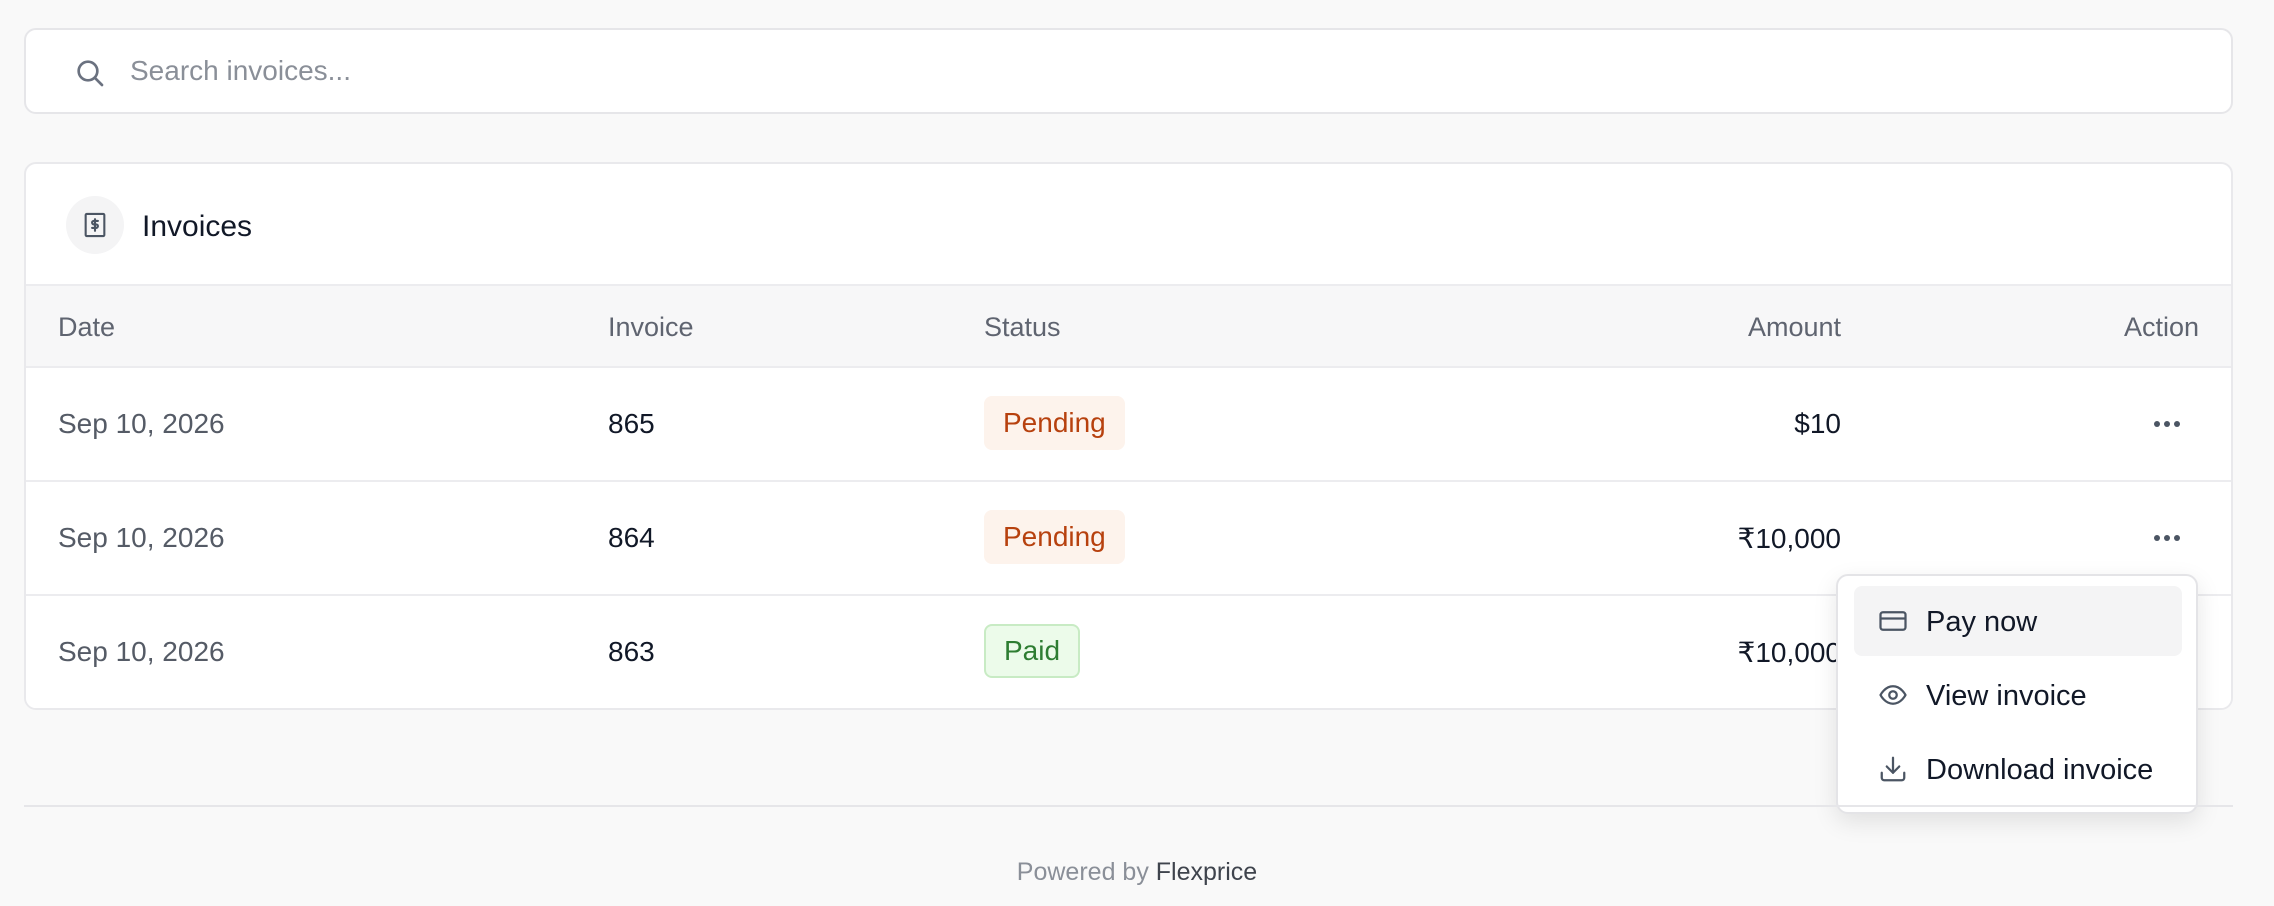 This screenshot has width=2274, height=906. What do you see at coordinates (2040, 770) in the screenshot?
I see `menu-item-label: Download invoice` at bounding box center [2040, 770].